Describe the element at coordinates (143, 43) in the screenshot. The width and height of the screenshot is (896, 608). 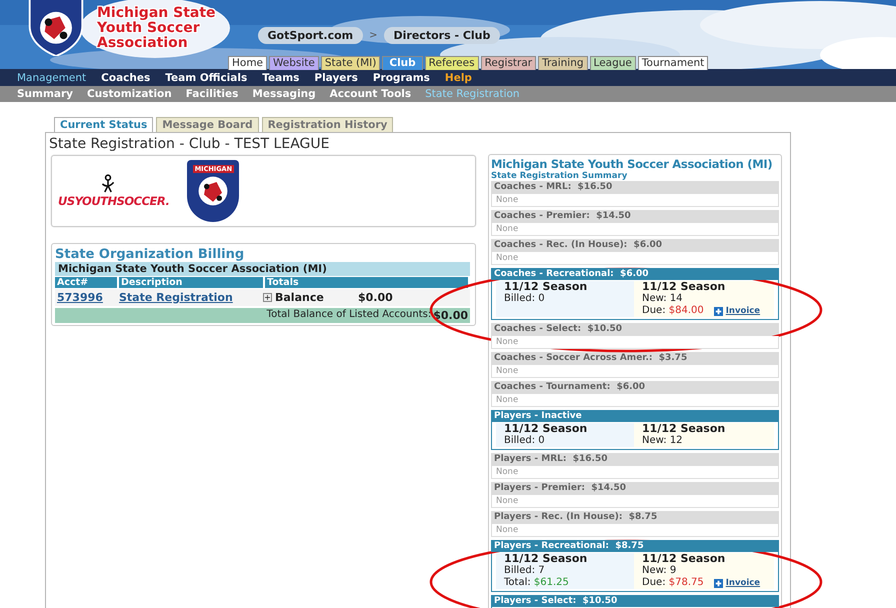
I see `organization-name: Association` at that location.